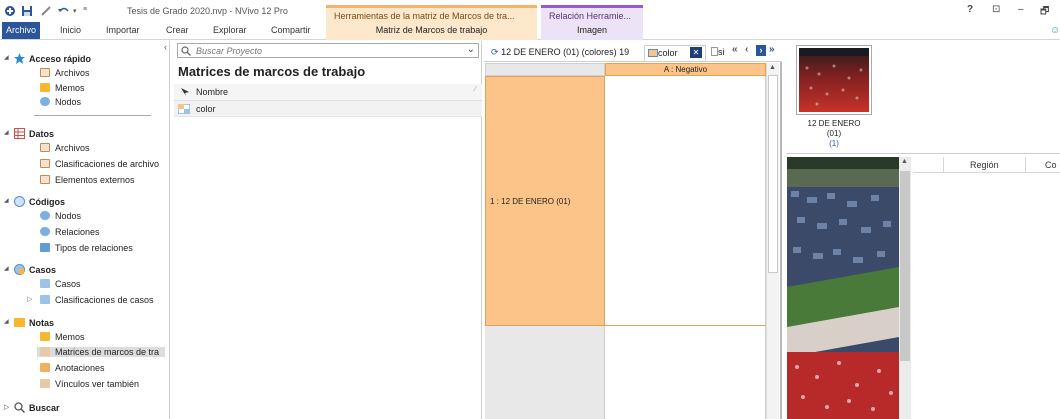 Image resolution: width=1060 pixels, height=419 pixels. What do you see at coordinates (761, 50) in the screenshot?
I see `scroll-next-tab-button: ›` at bounding box center [761, 50].